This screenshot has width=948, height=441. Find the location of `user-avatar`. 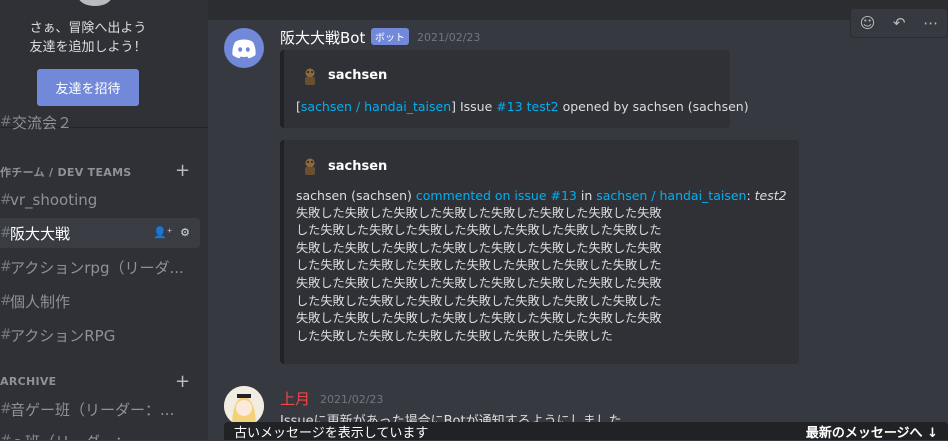

user-avatar is located at coordinates (244, 406).